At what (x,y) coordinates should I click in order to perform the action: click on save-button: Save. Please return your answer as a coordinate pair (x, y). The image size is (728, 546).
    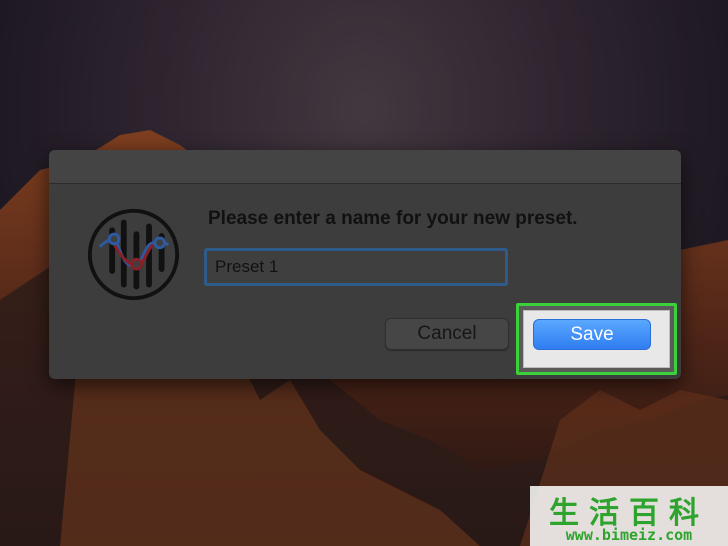
    Looking at the image, I should click on (592, 334).